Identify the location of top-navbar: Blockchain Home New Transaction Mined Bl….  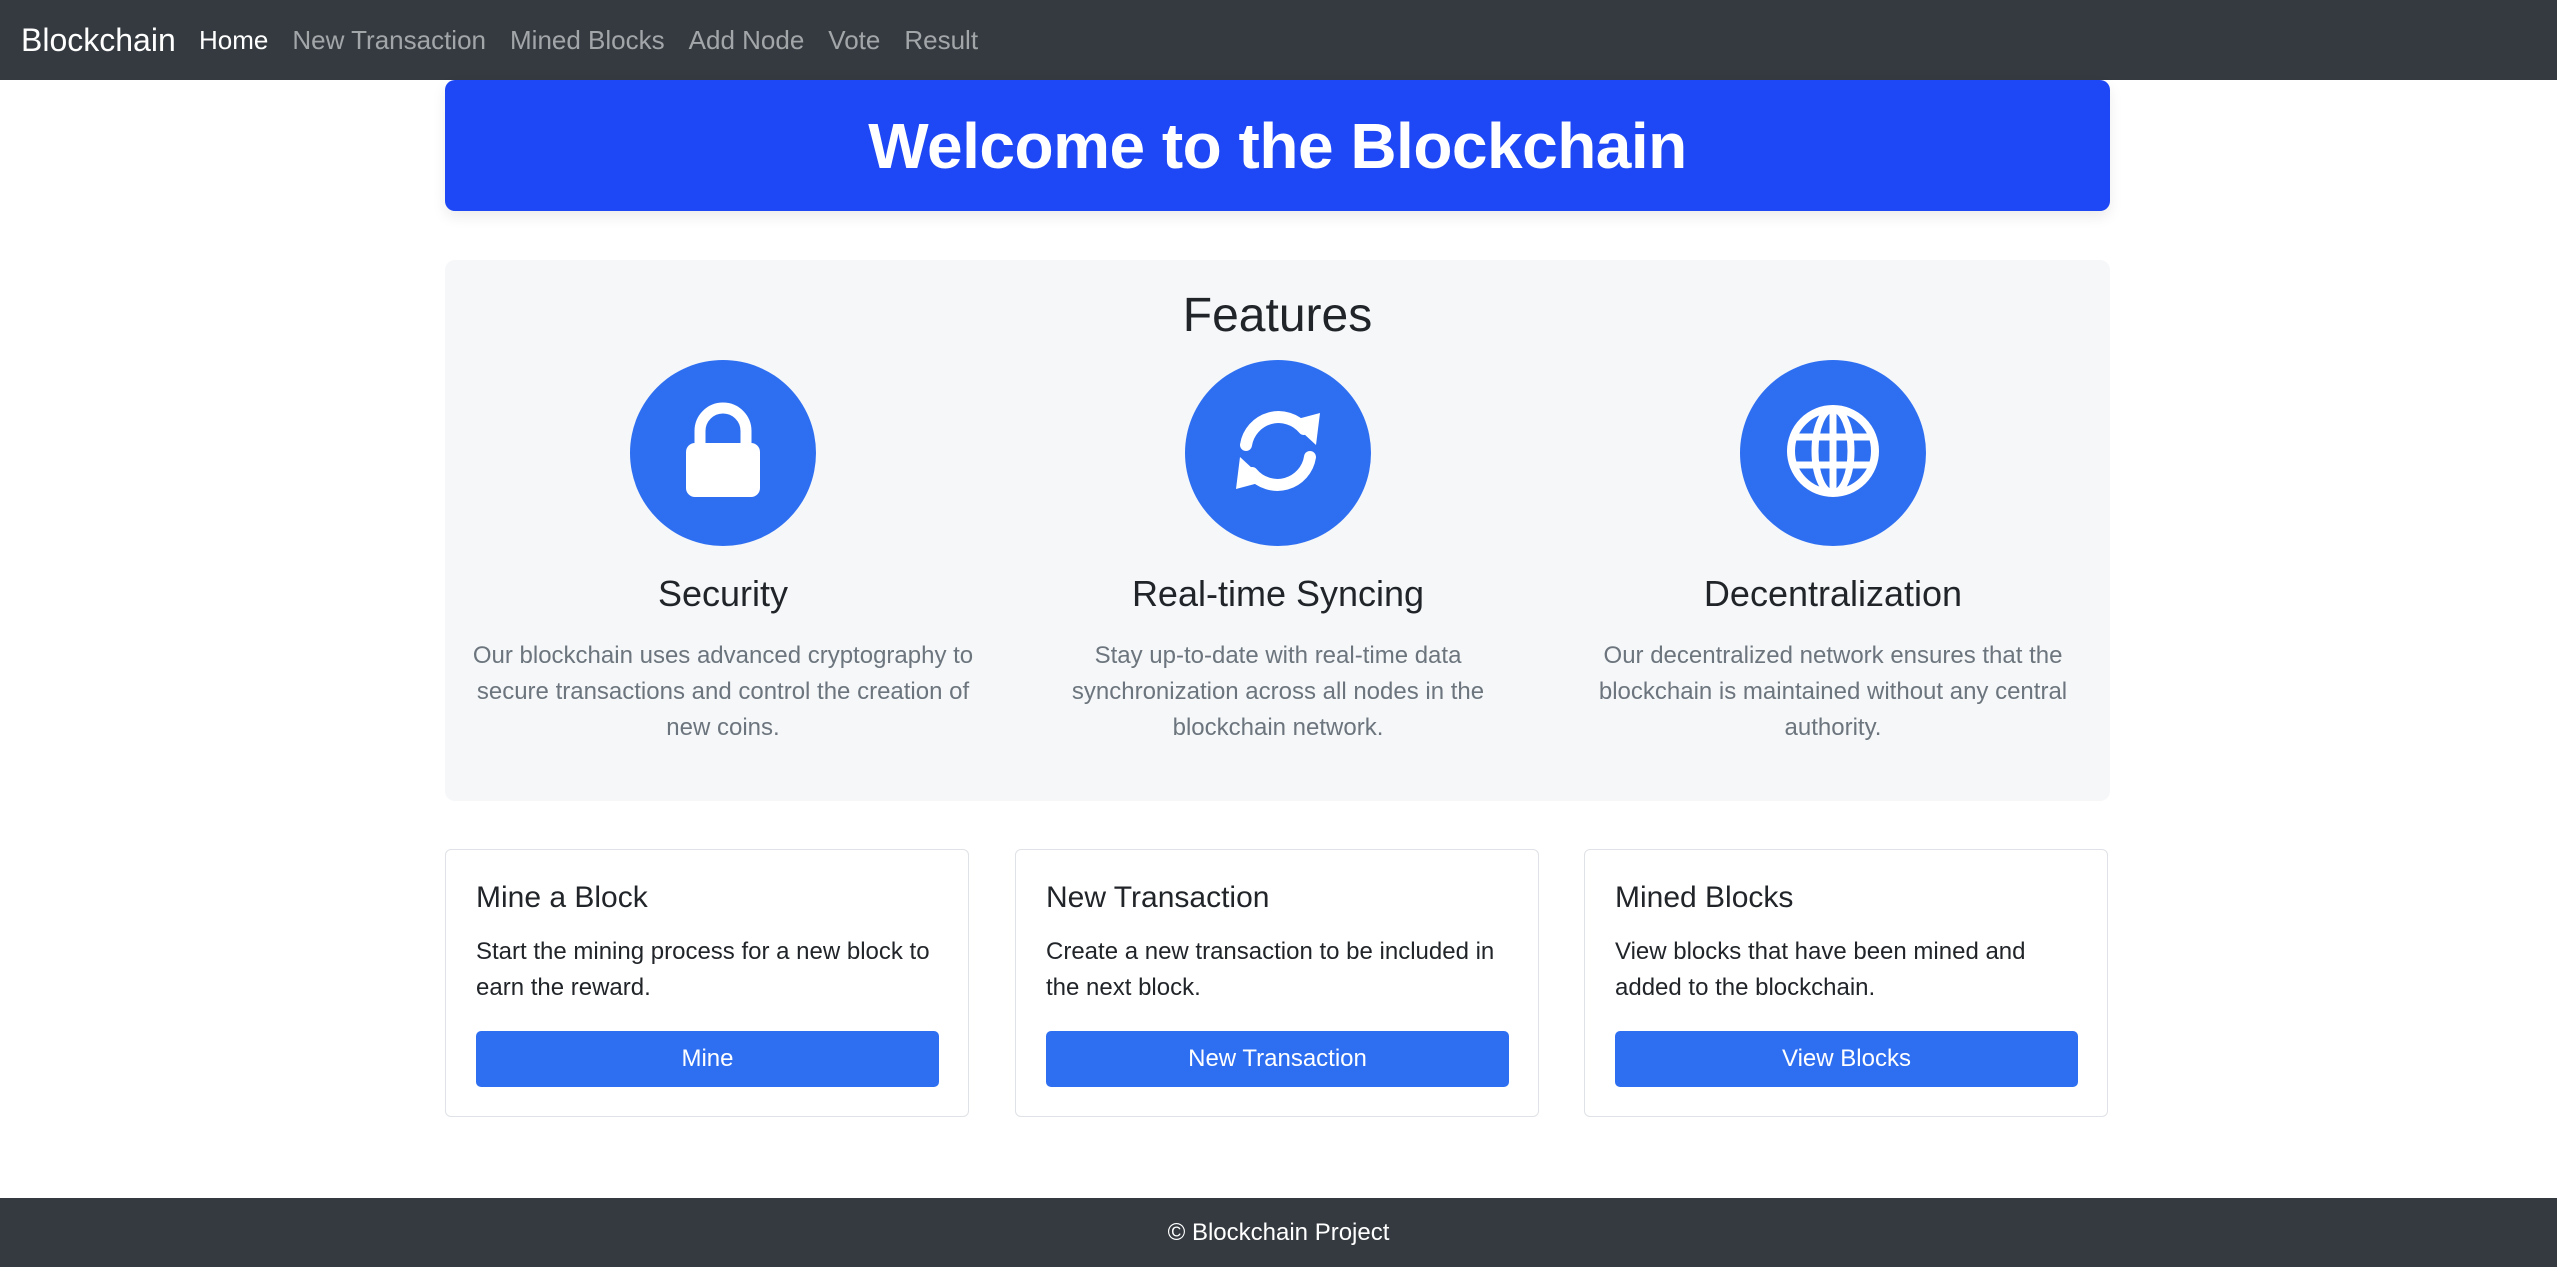
(1278, 40).